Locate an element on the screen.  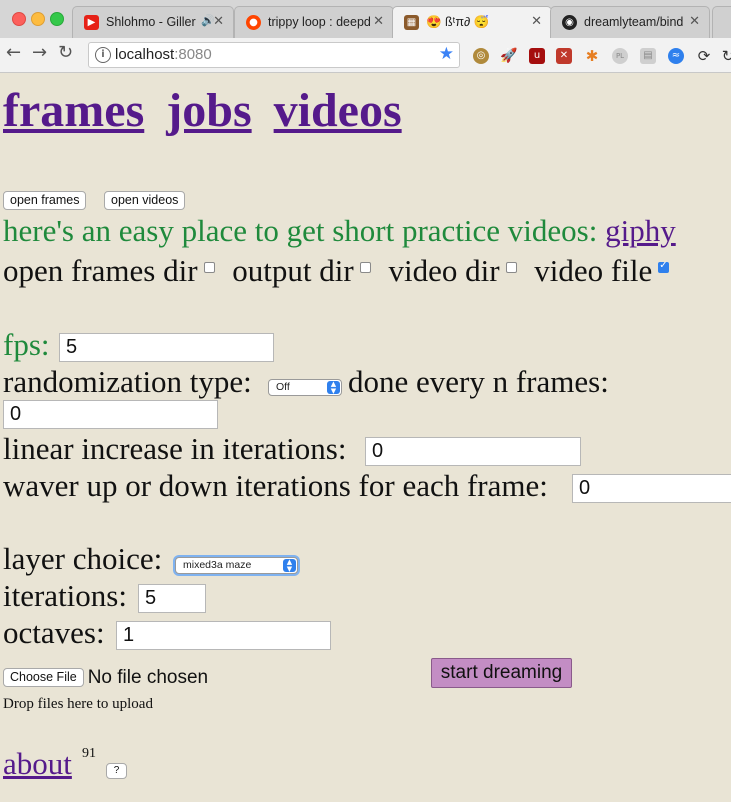
info-icon: i is located at coordinates (103, 55).